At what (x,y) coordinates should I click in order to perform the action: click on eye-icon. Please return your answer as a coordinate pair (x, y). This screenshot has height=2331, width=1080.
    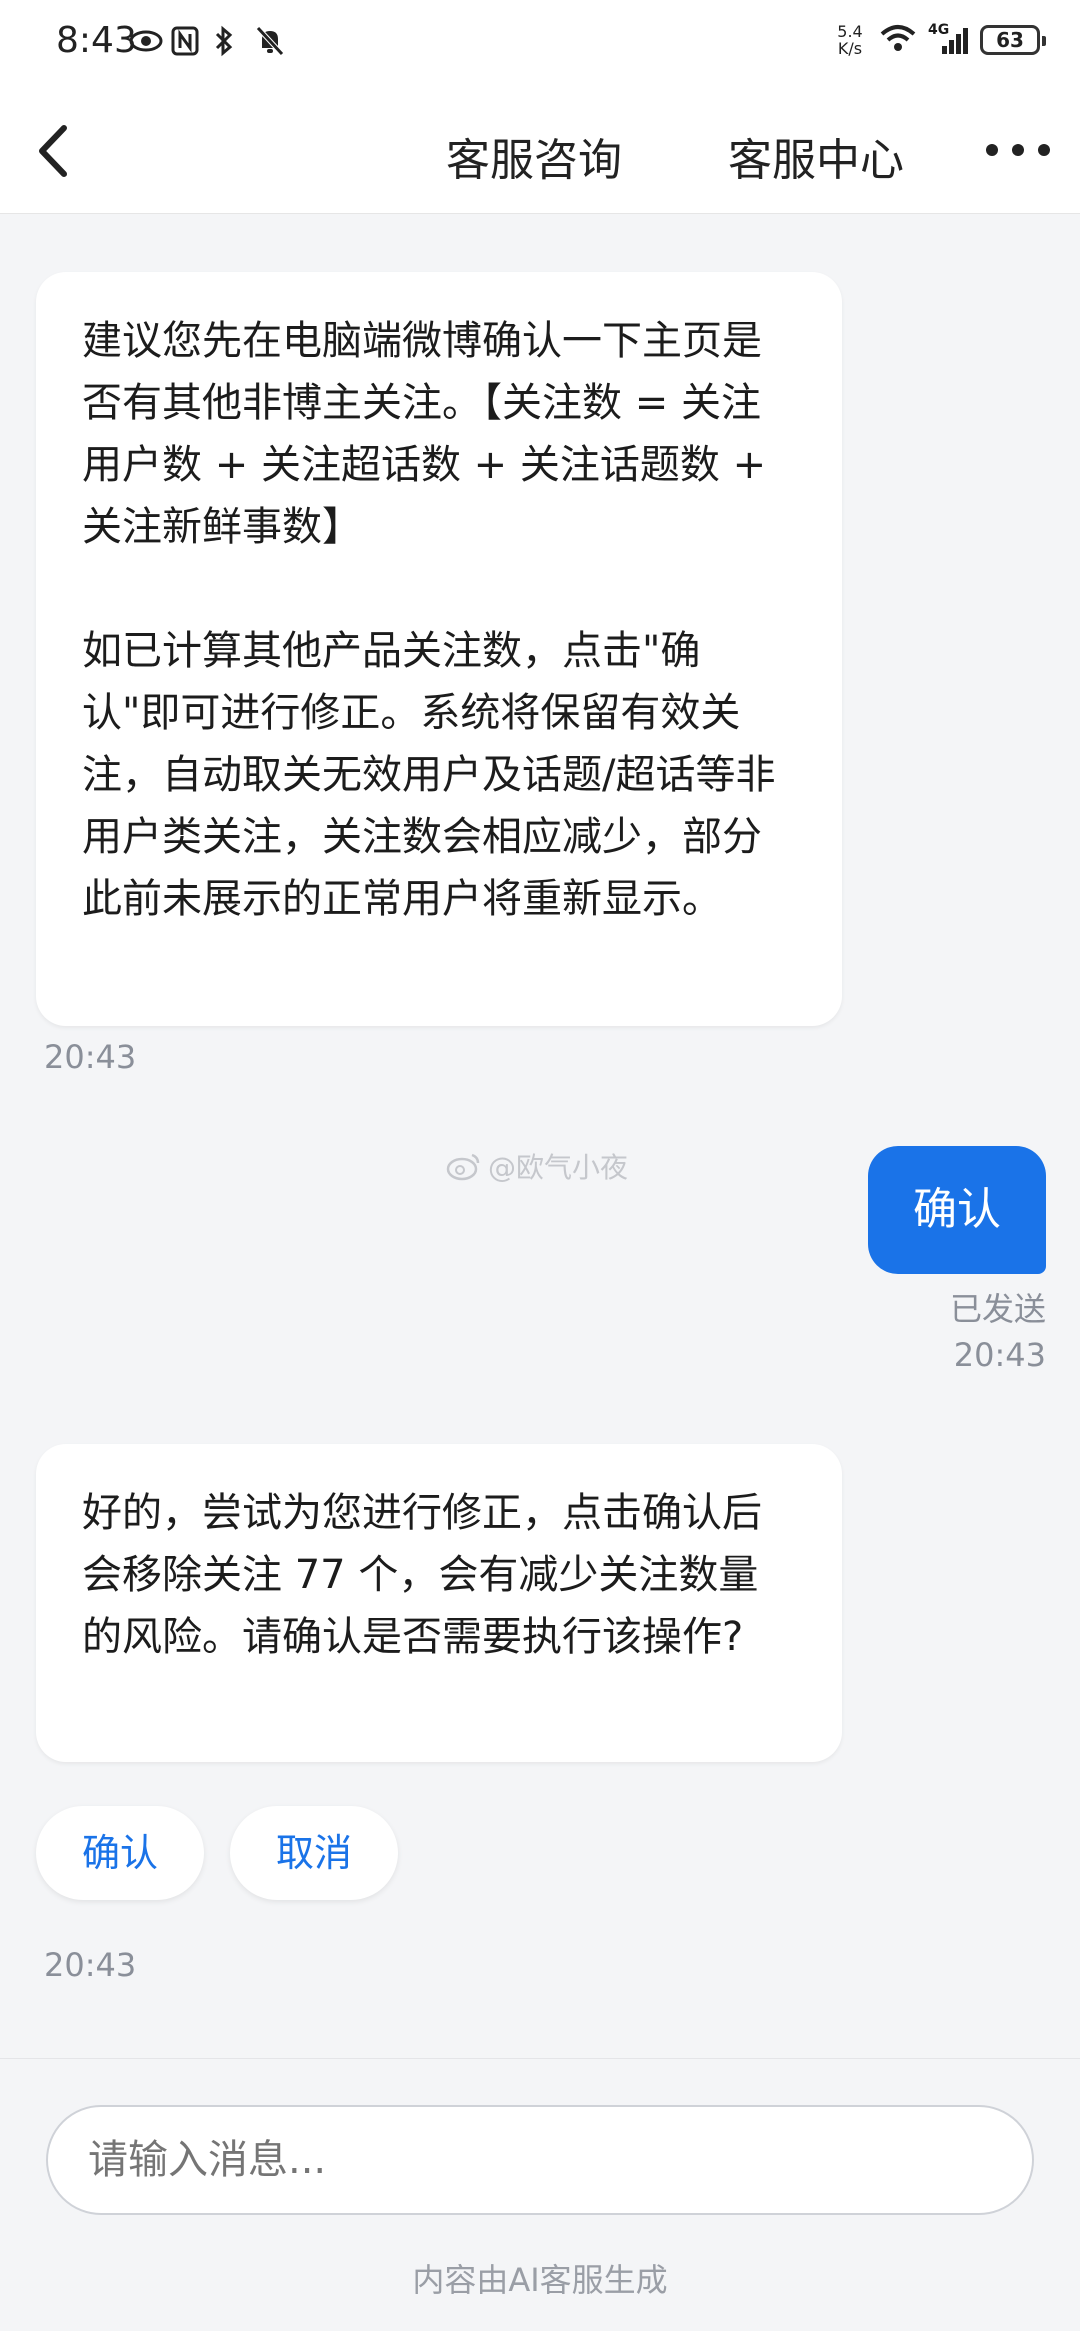
    Looking at the image, I should click on (145, 41).